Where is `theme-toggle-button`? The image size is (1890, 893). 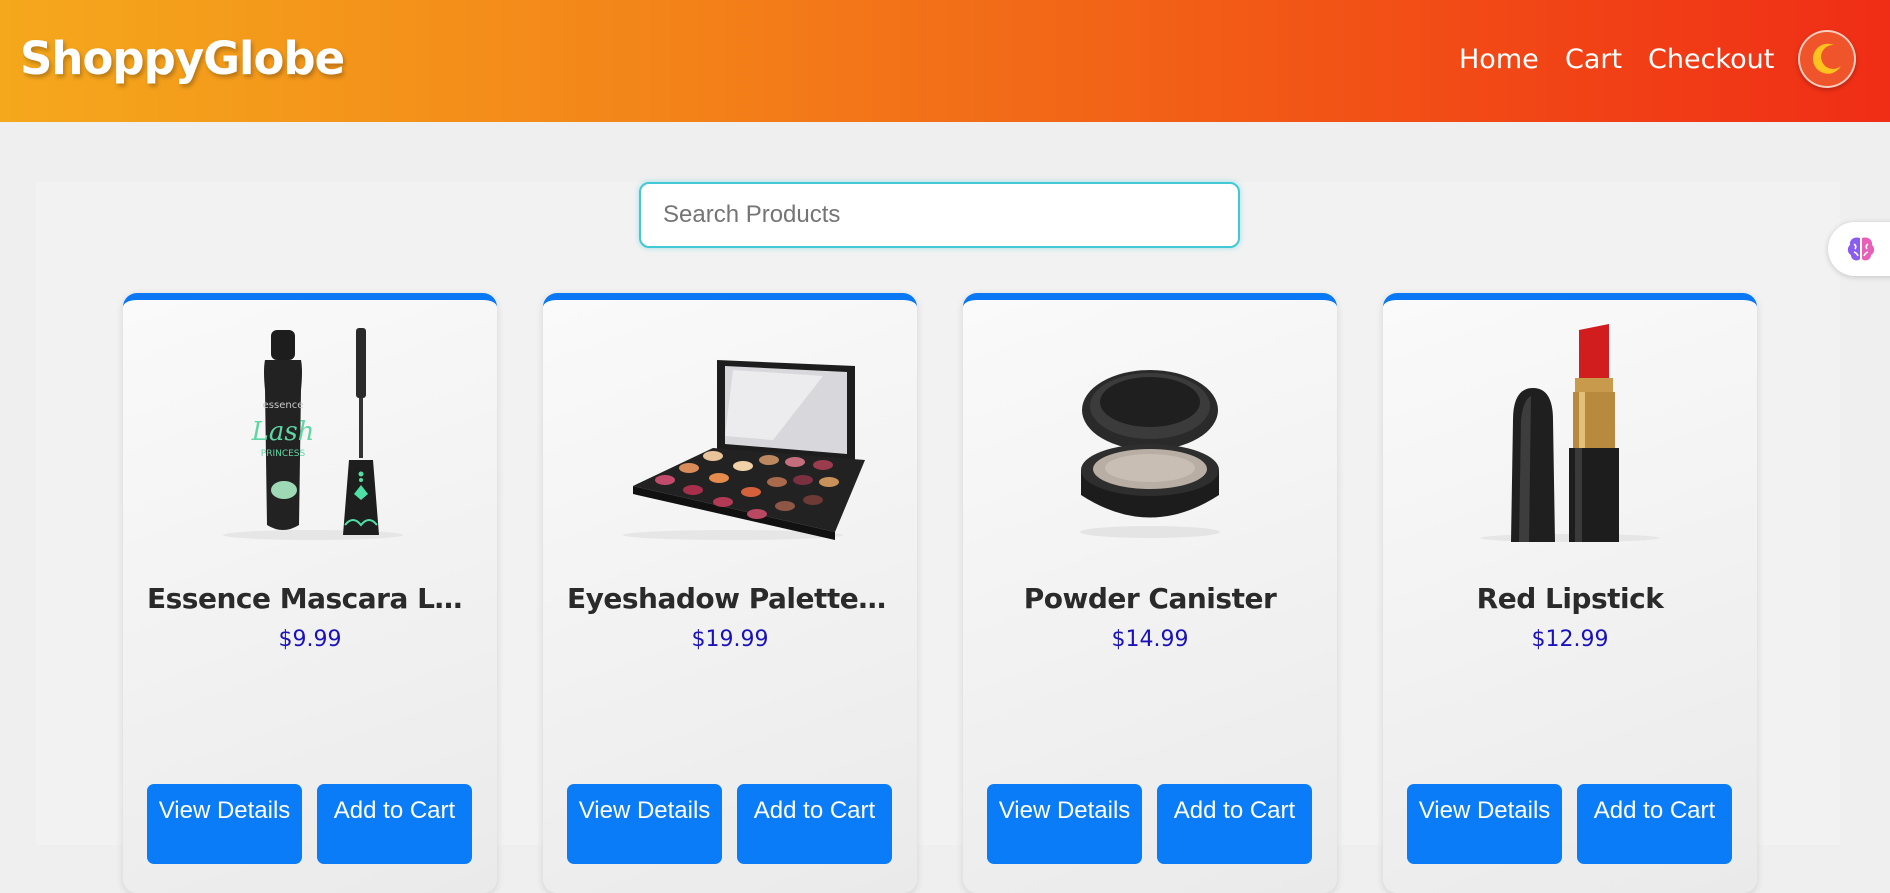
theme-toggle-button is located at coordinates (1827, 59).